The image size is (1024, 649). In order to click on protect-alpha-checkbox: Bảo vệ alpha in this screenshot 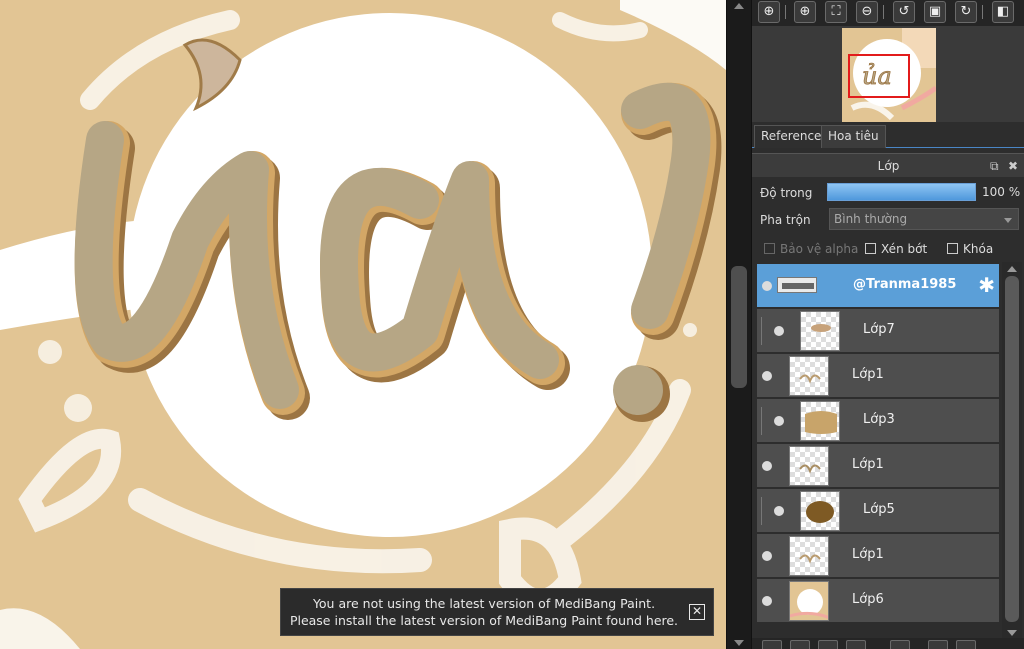, I will do `click(811, 249)`.